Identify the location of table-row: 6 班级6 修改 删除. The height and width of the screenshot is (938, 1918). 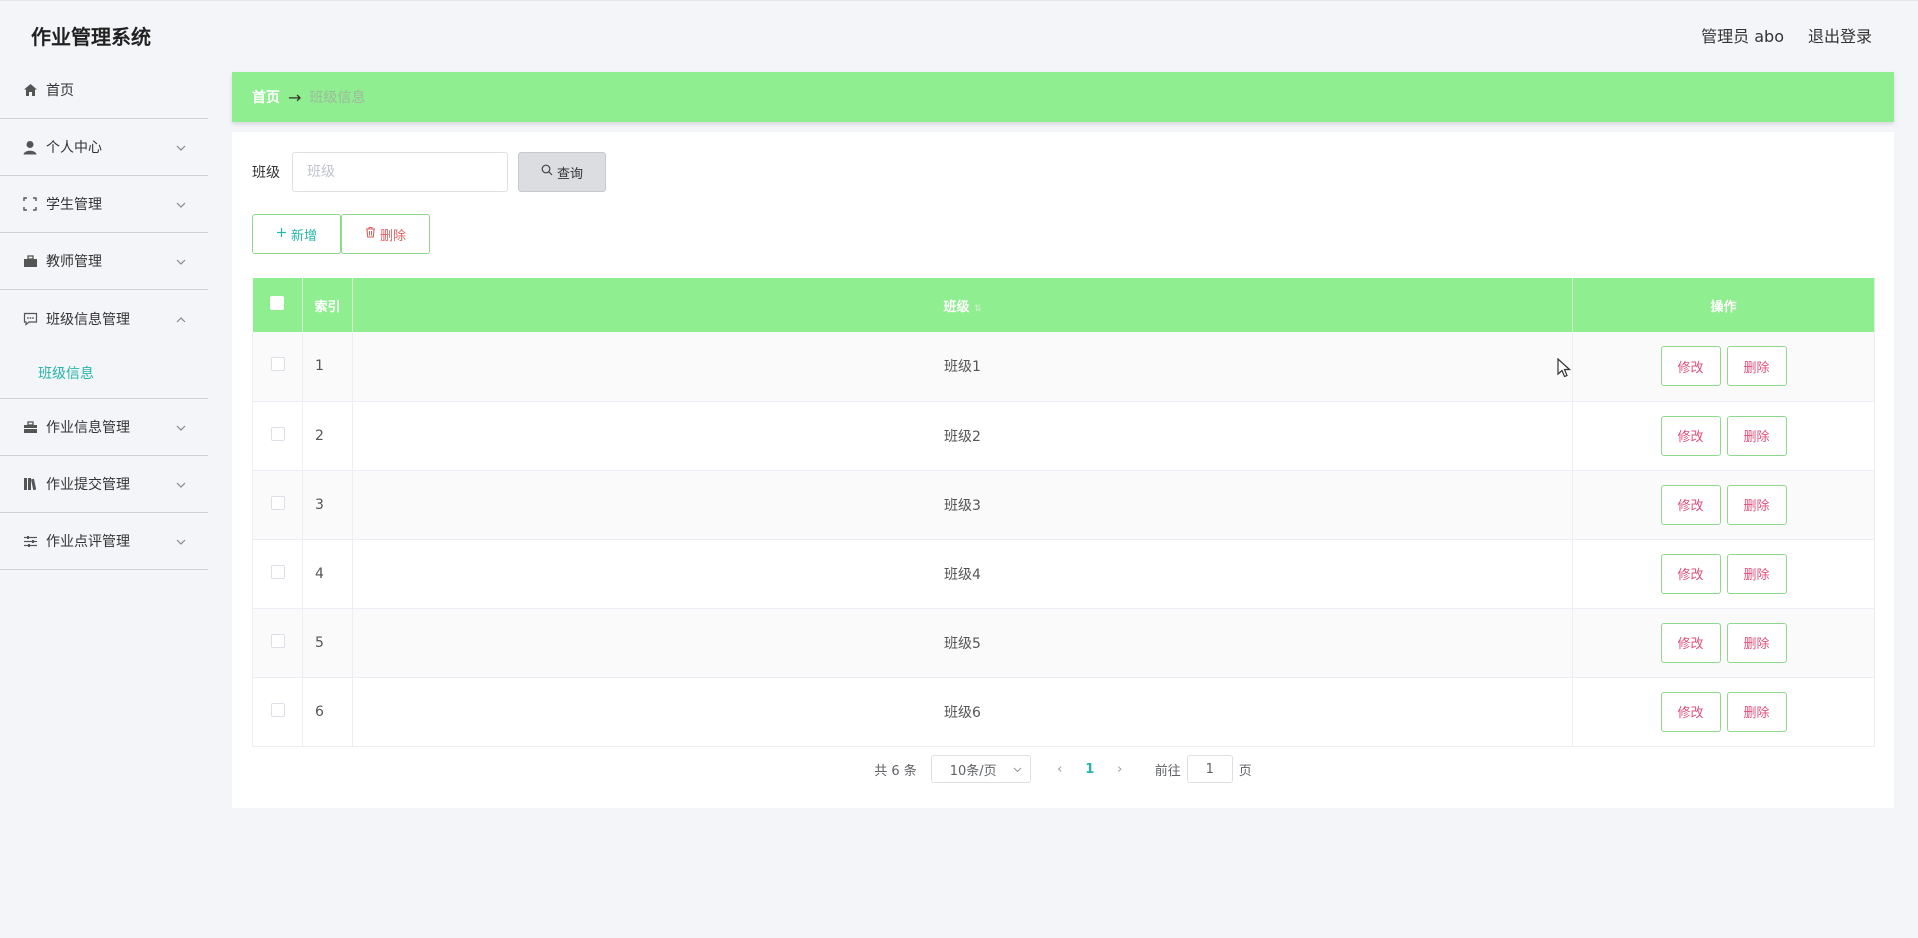
(1063, 712).